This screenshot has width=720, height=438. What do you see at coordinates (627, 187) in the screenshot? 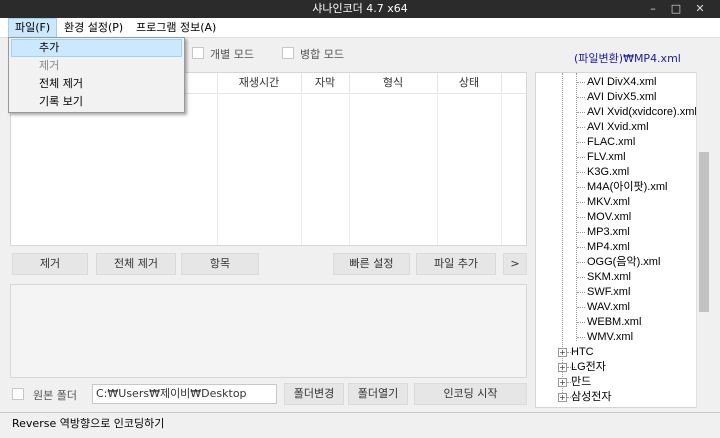
I see `tree-file-item: M4A(아이팟).xml` at bounding box center [627, 187].